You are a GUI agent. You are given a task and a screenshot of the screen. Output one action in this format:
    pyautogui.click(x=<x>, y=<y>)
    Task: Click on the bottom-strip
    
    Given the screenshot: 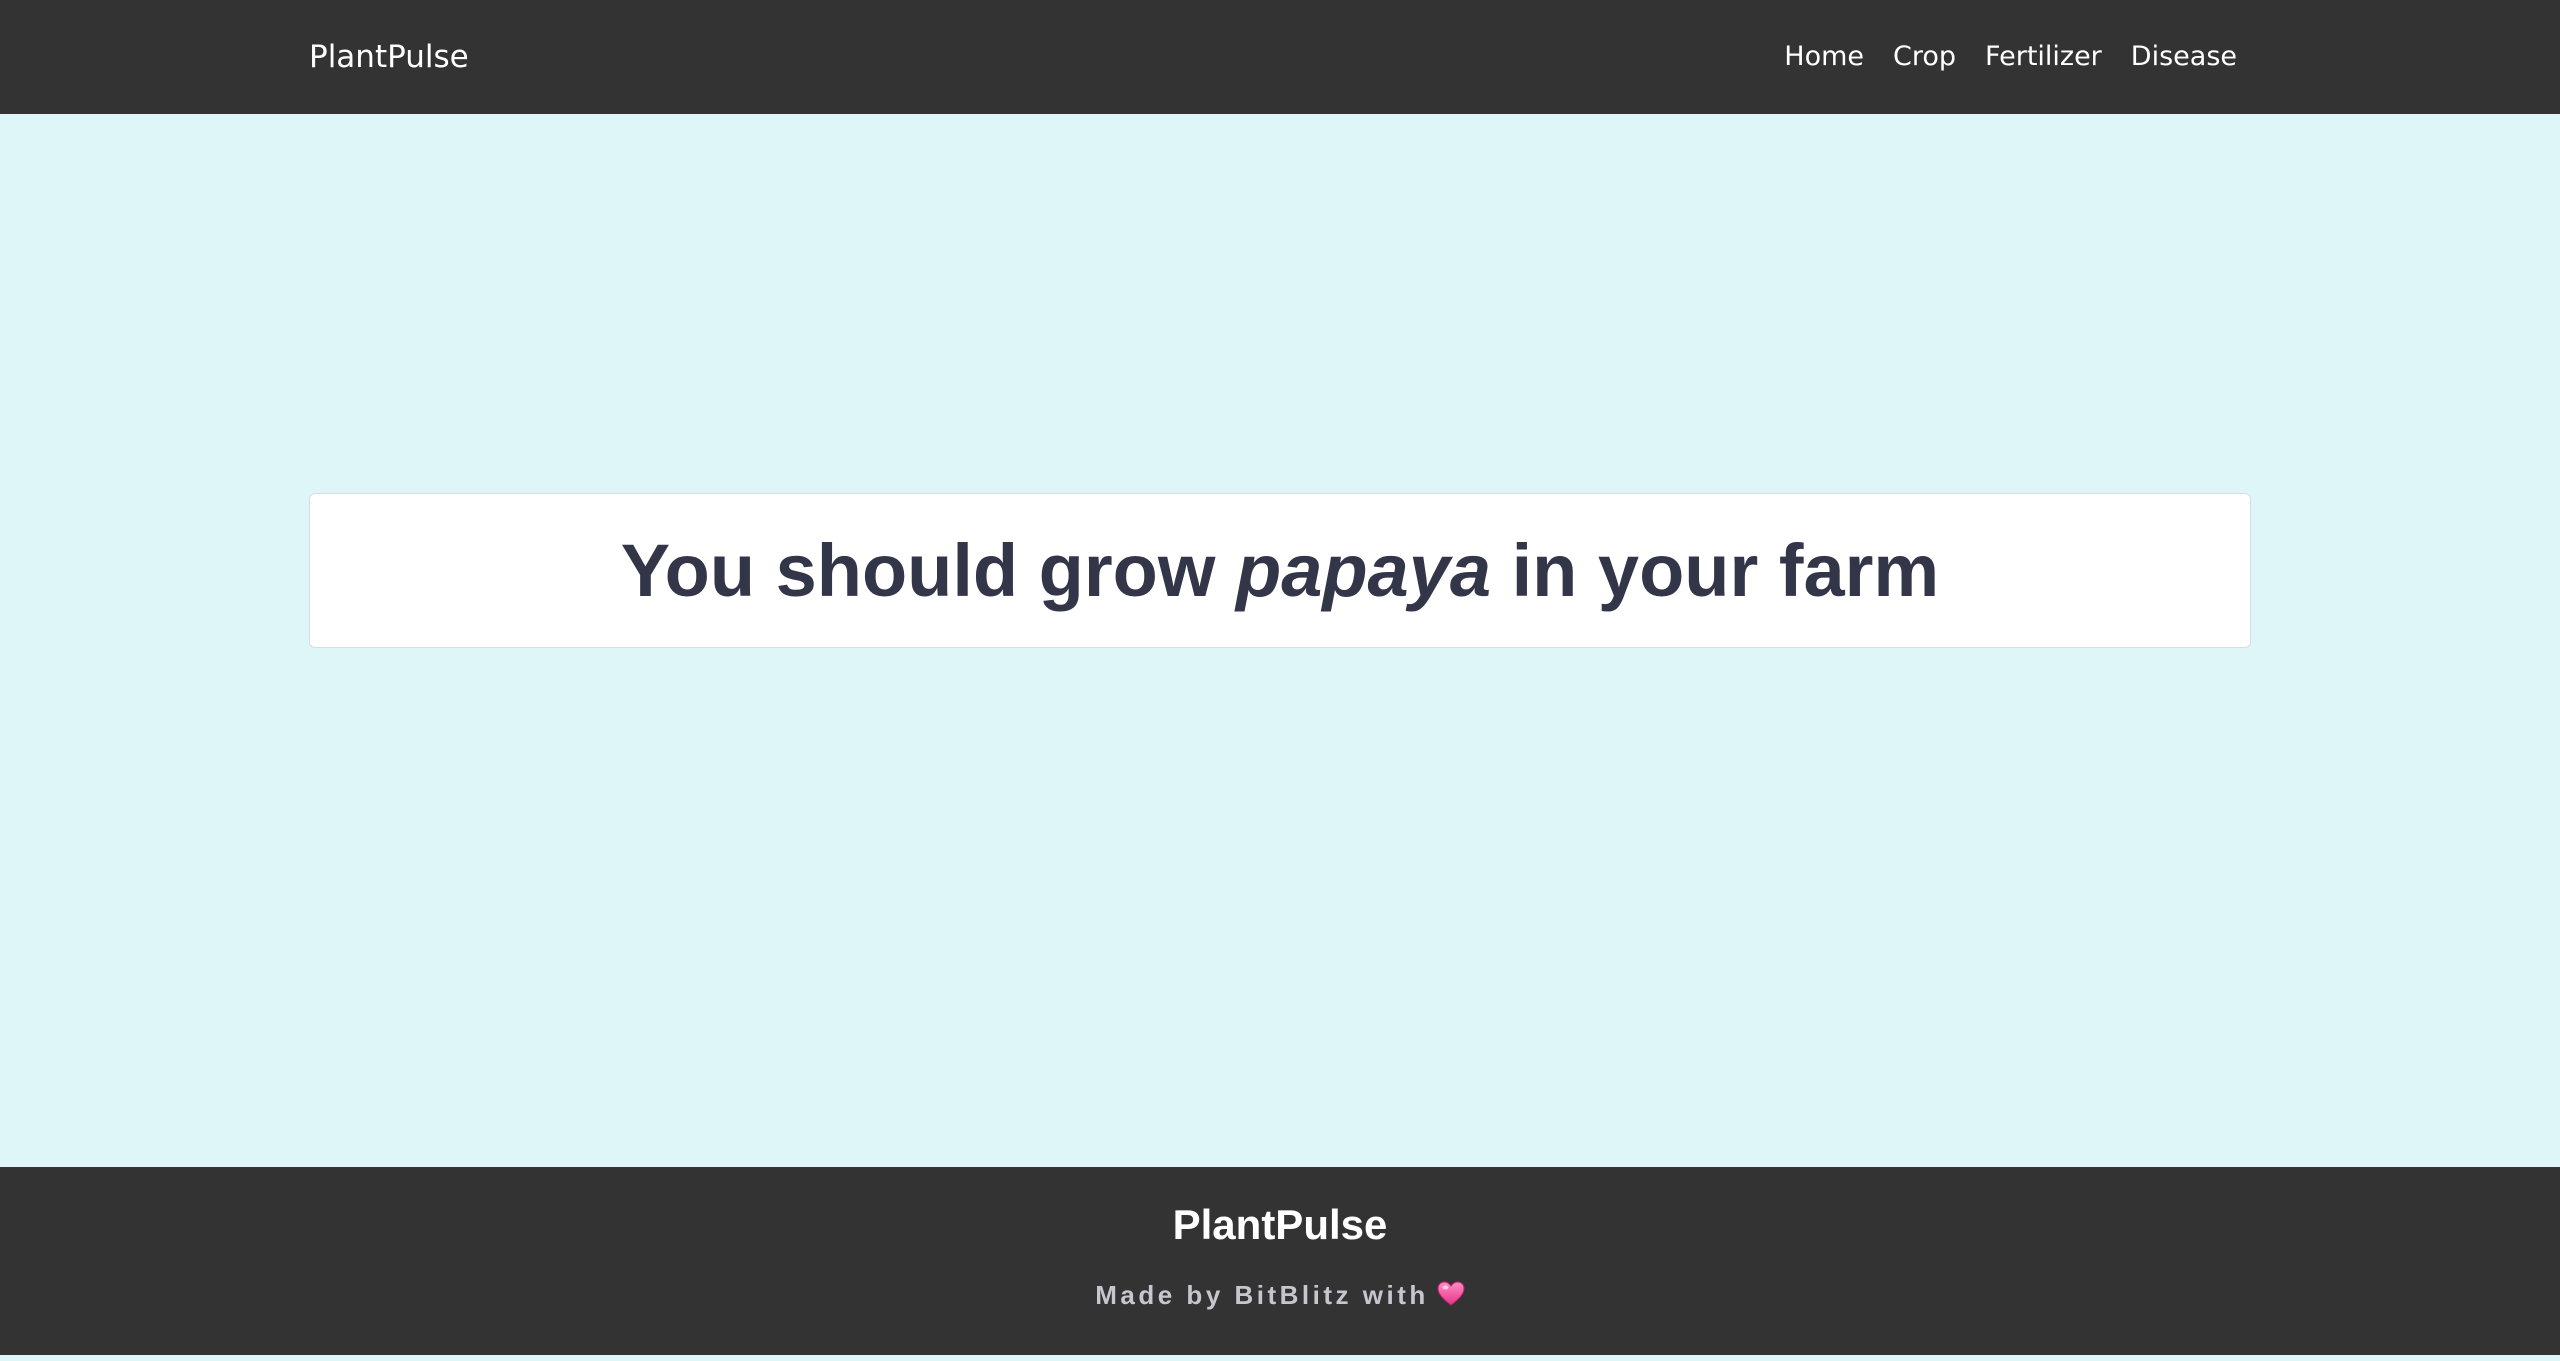 What is the action you would take?
    pyautogui.click(x=1280, y=1358)
    